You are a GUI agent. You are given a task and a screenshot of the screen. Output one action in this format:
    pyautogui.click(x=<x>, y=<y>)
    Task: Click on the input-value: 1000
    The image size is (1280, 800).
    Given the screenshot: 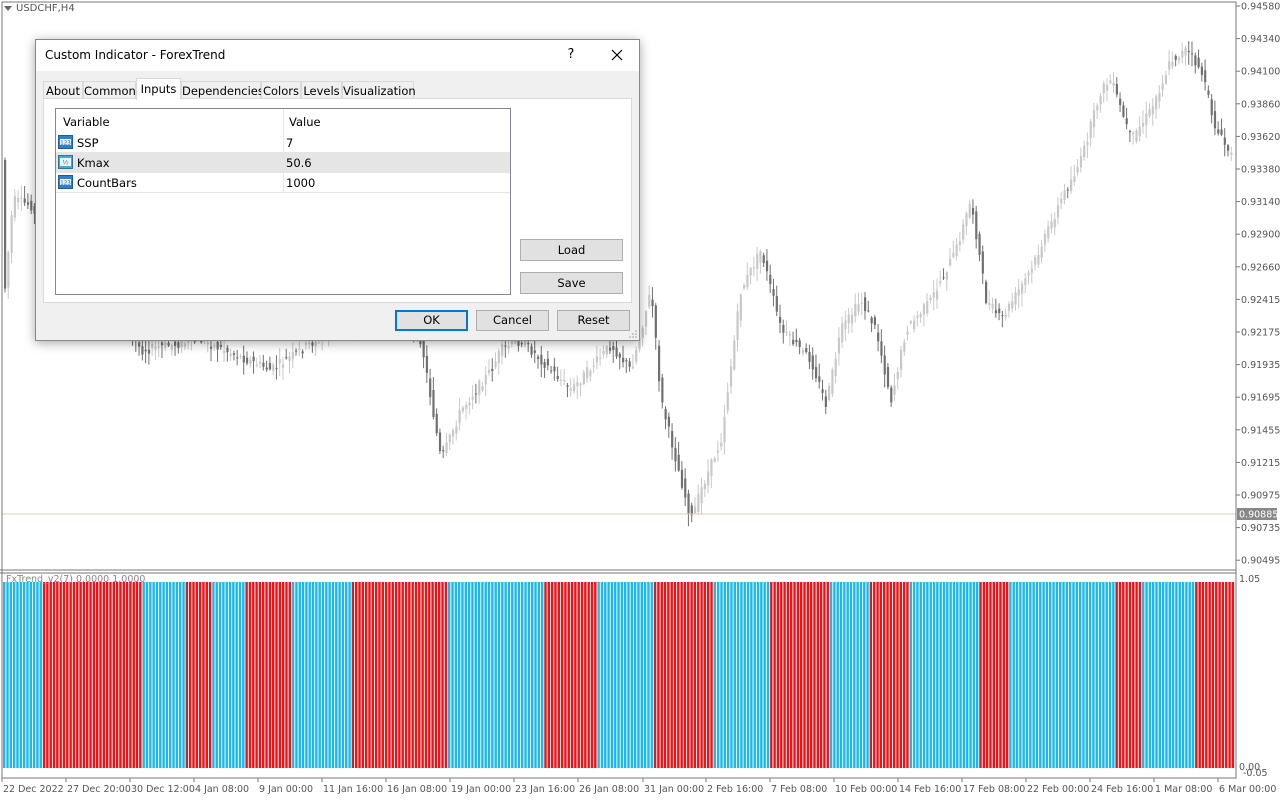 What is the action you would take?
    pyautogui.click(x=300, y=183)
    